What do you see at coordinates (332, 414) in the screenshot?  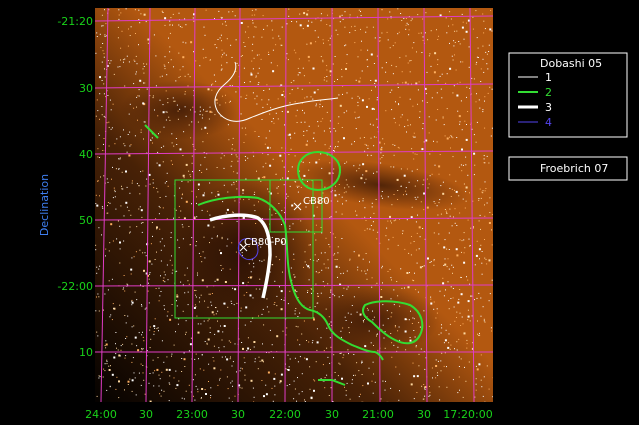 I see `x-tick: 30` at bounding box center [332, 414].